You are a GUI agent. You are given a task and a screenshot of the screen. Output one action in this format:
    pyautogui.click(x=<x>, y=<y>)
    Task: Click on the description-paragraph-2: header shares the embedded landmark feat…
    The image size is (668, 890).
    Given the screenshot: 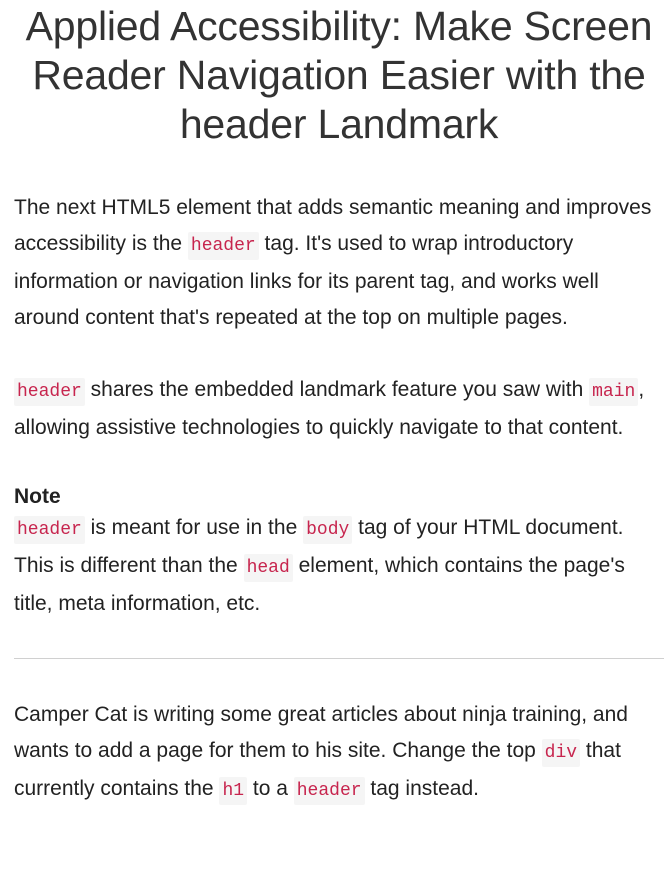 What is the action you would take?
    pyautogui.click(x=341, y=409)
    